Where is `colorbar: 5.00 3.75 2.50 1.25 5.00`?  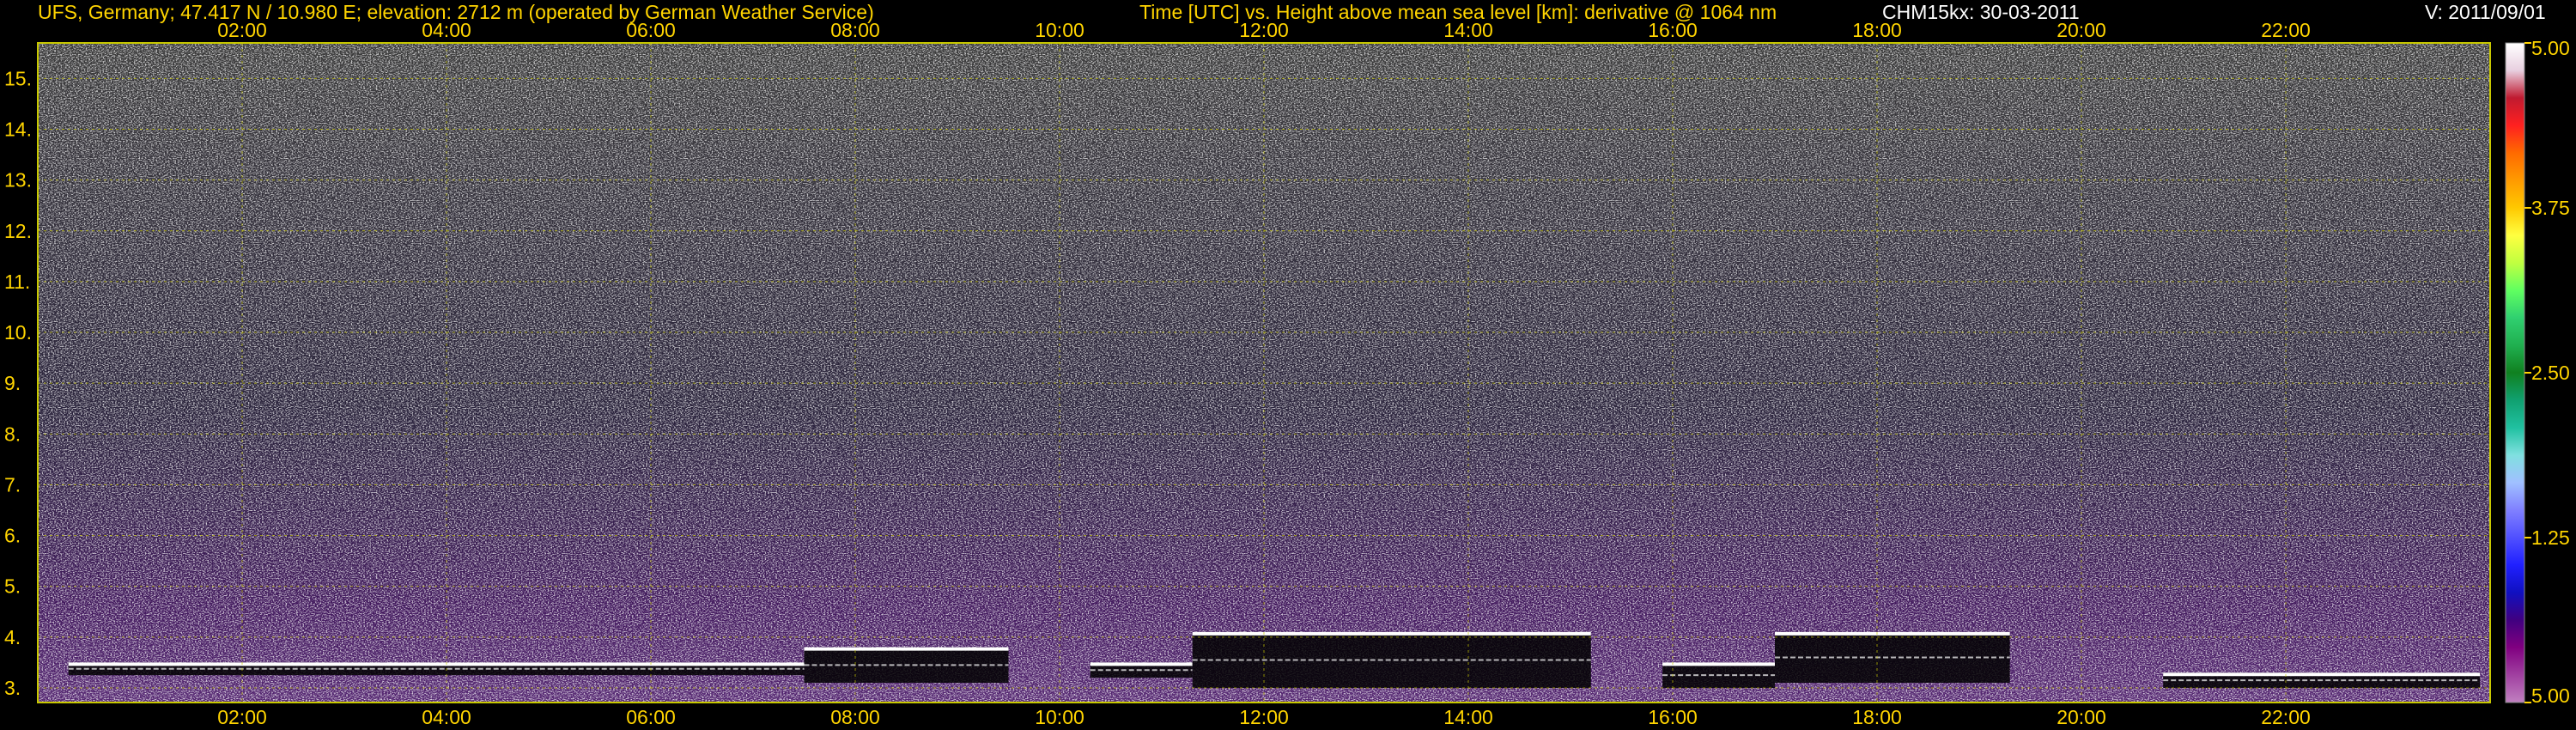 colorbar: 5.00 3.75 2.50 1.25 5.00 is located at coordinates (2537, 372).